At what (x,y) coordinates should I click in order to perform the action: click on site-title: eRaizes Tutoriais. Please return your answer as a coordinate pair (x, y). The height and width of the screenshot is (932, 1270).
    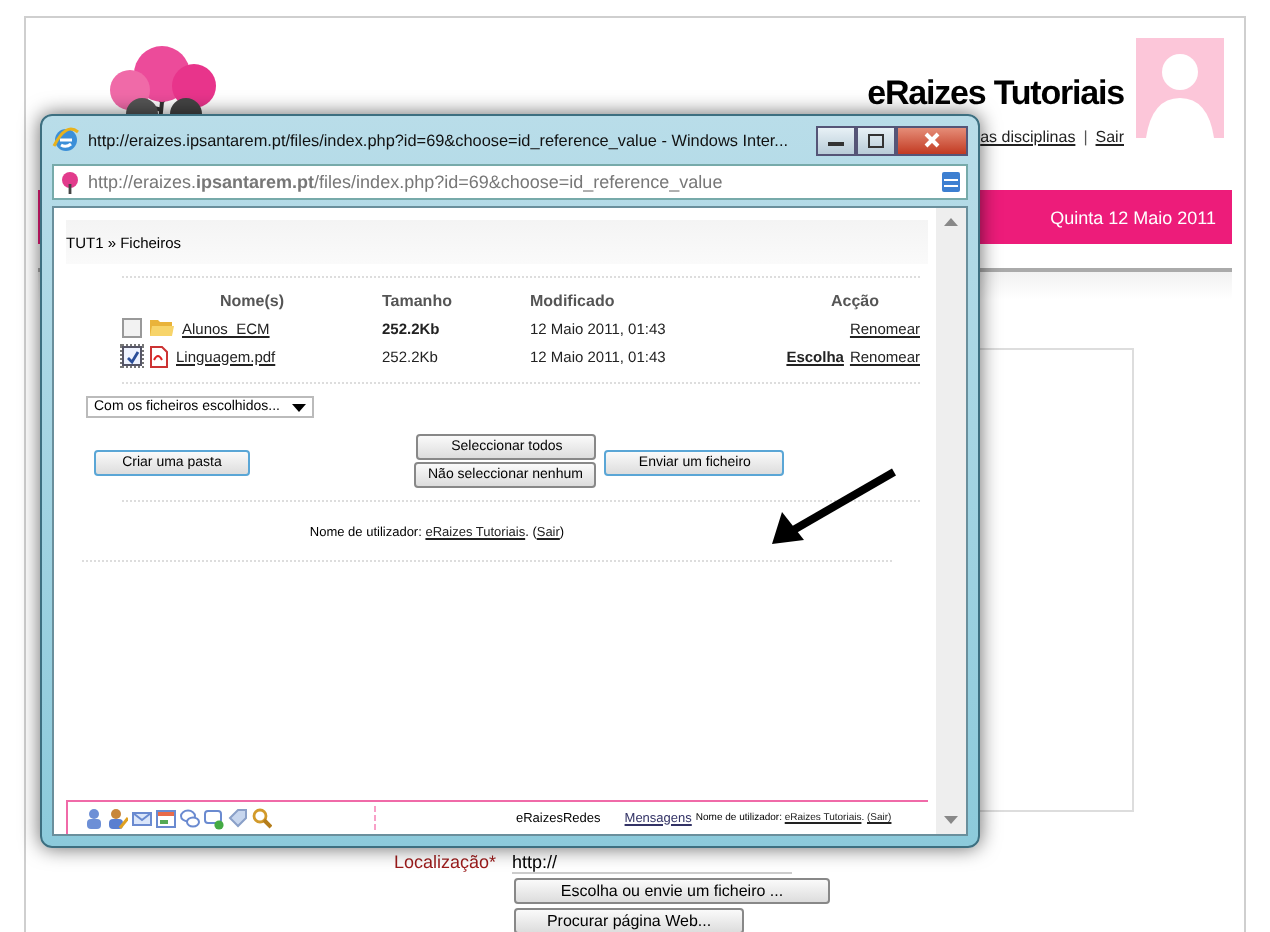
    Looking at the image, I should click on (995, 94).